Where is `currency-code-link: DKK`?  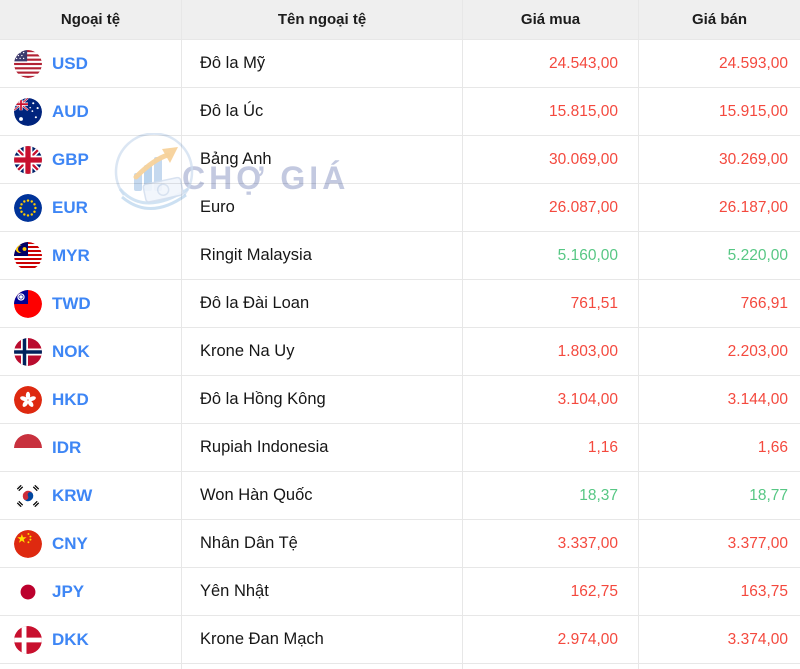 currency-code-link: DKK is located at coordinates (70, 640).